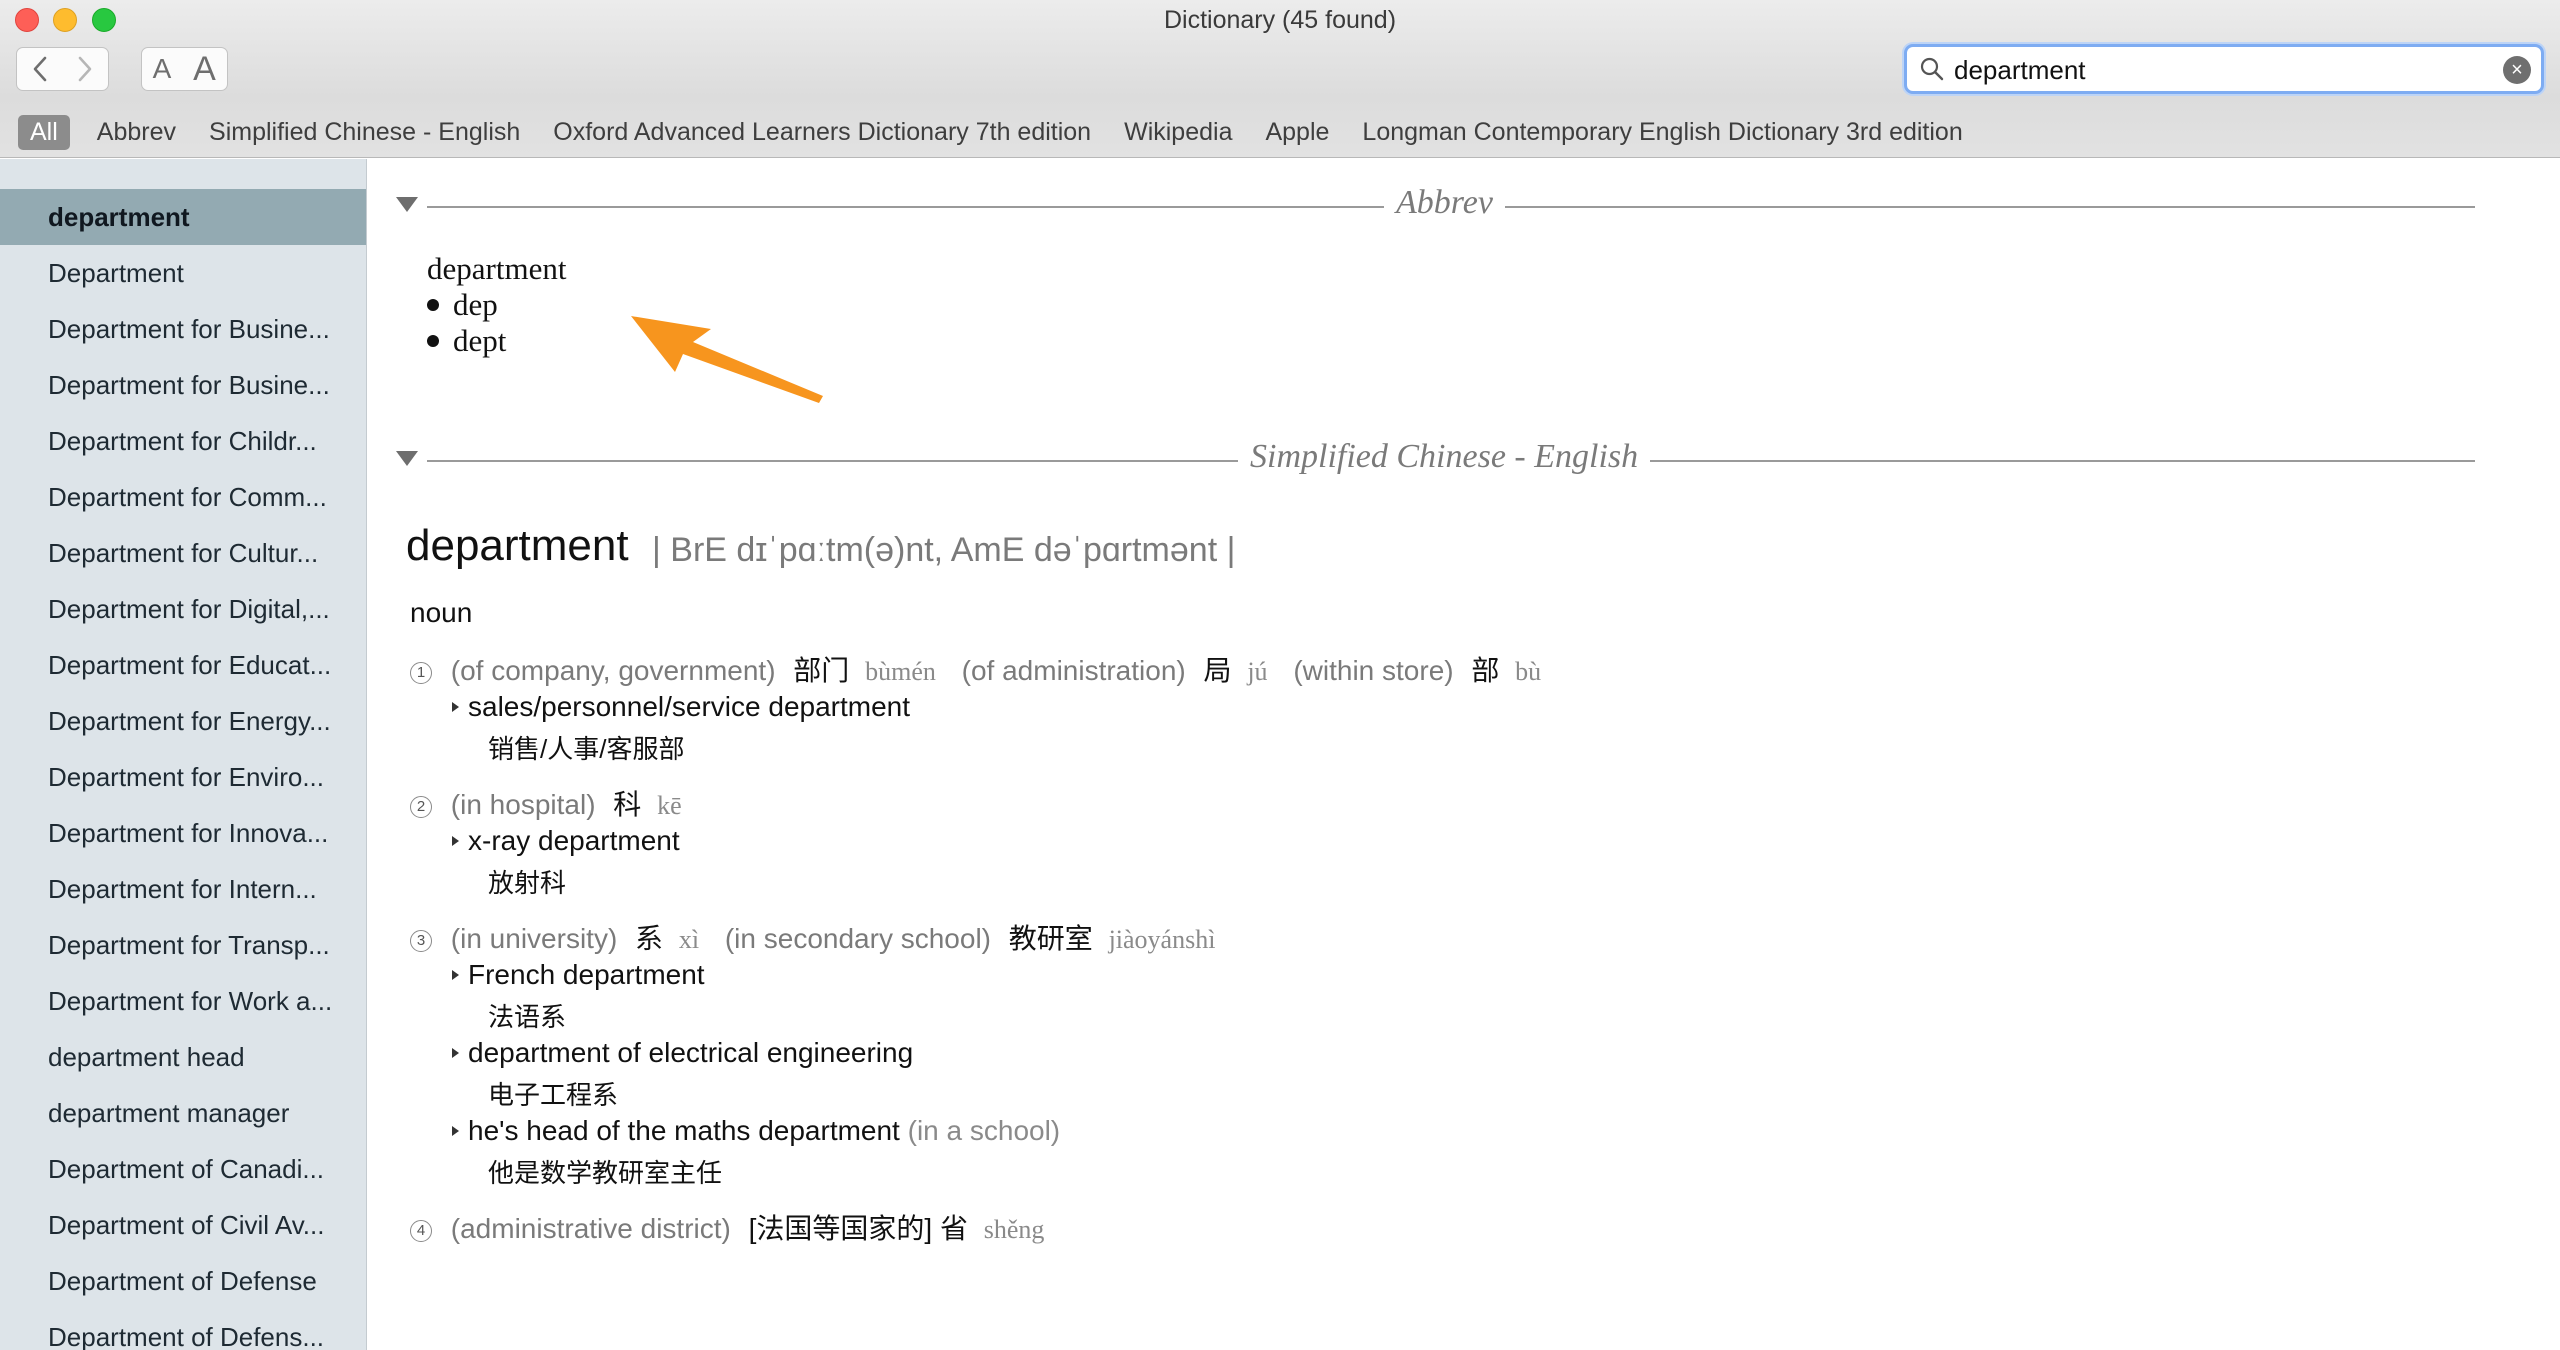 Image resolution: width=2560 pixels, height=1350 pixels. Describe the element at coordinates (39, 69) in the screenshot. I see `back-button` at that location.